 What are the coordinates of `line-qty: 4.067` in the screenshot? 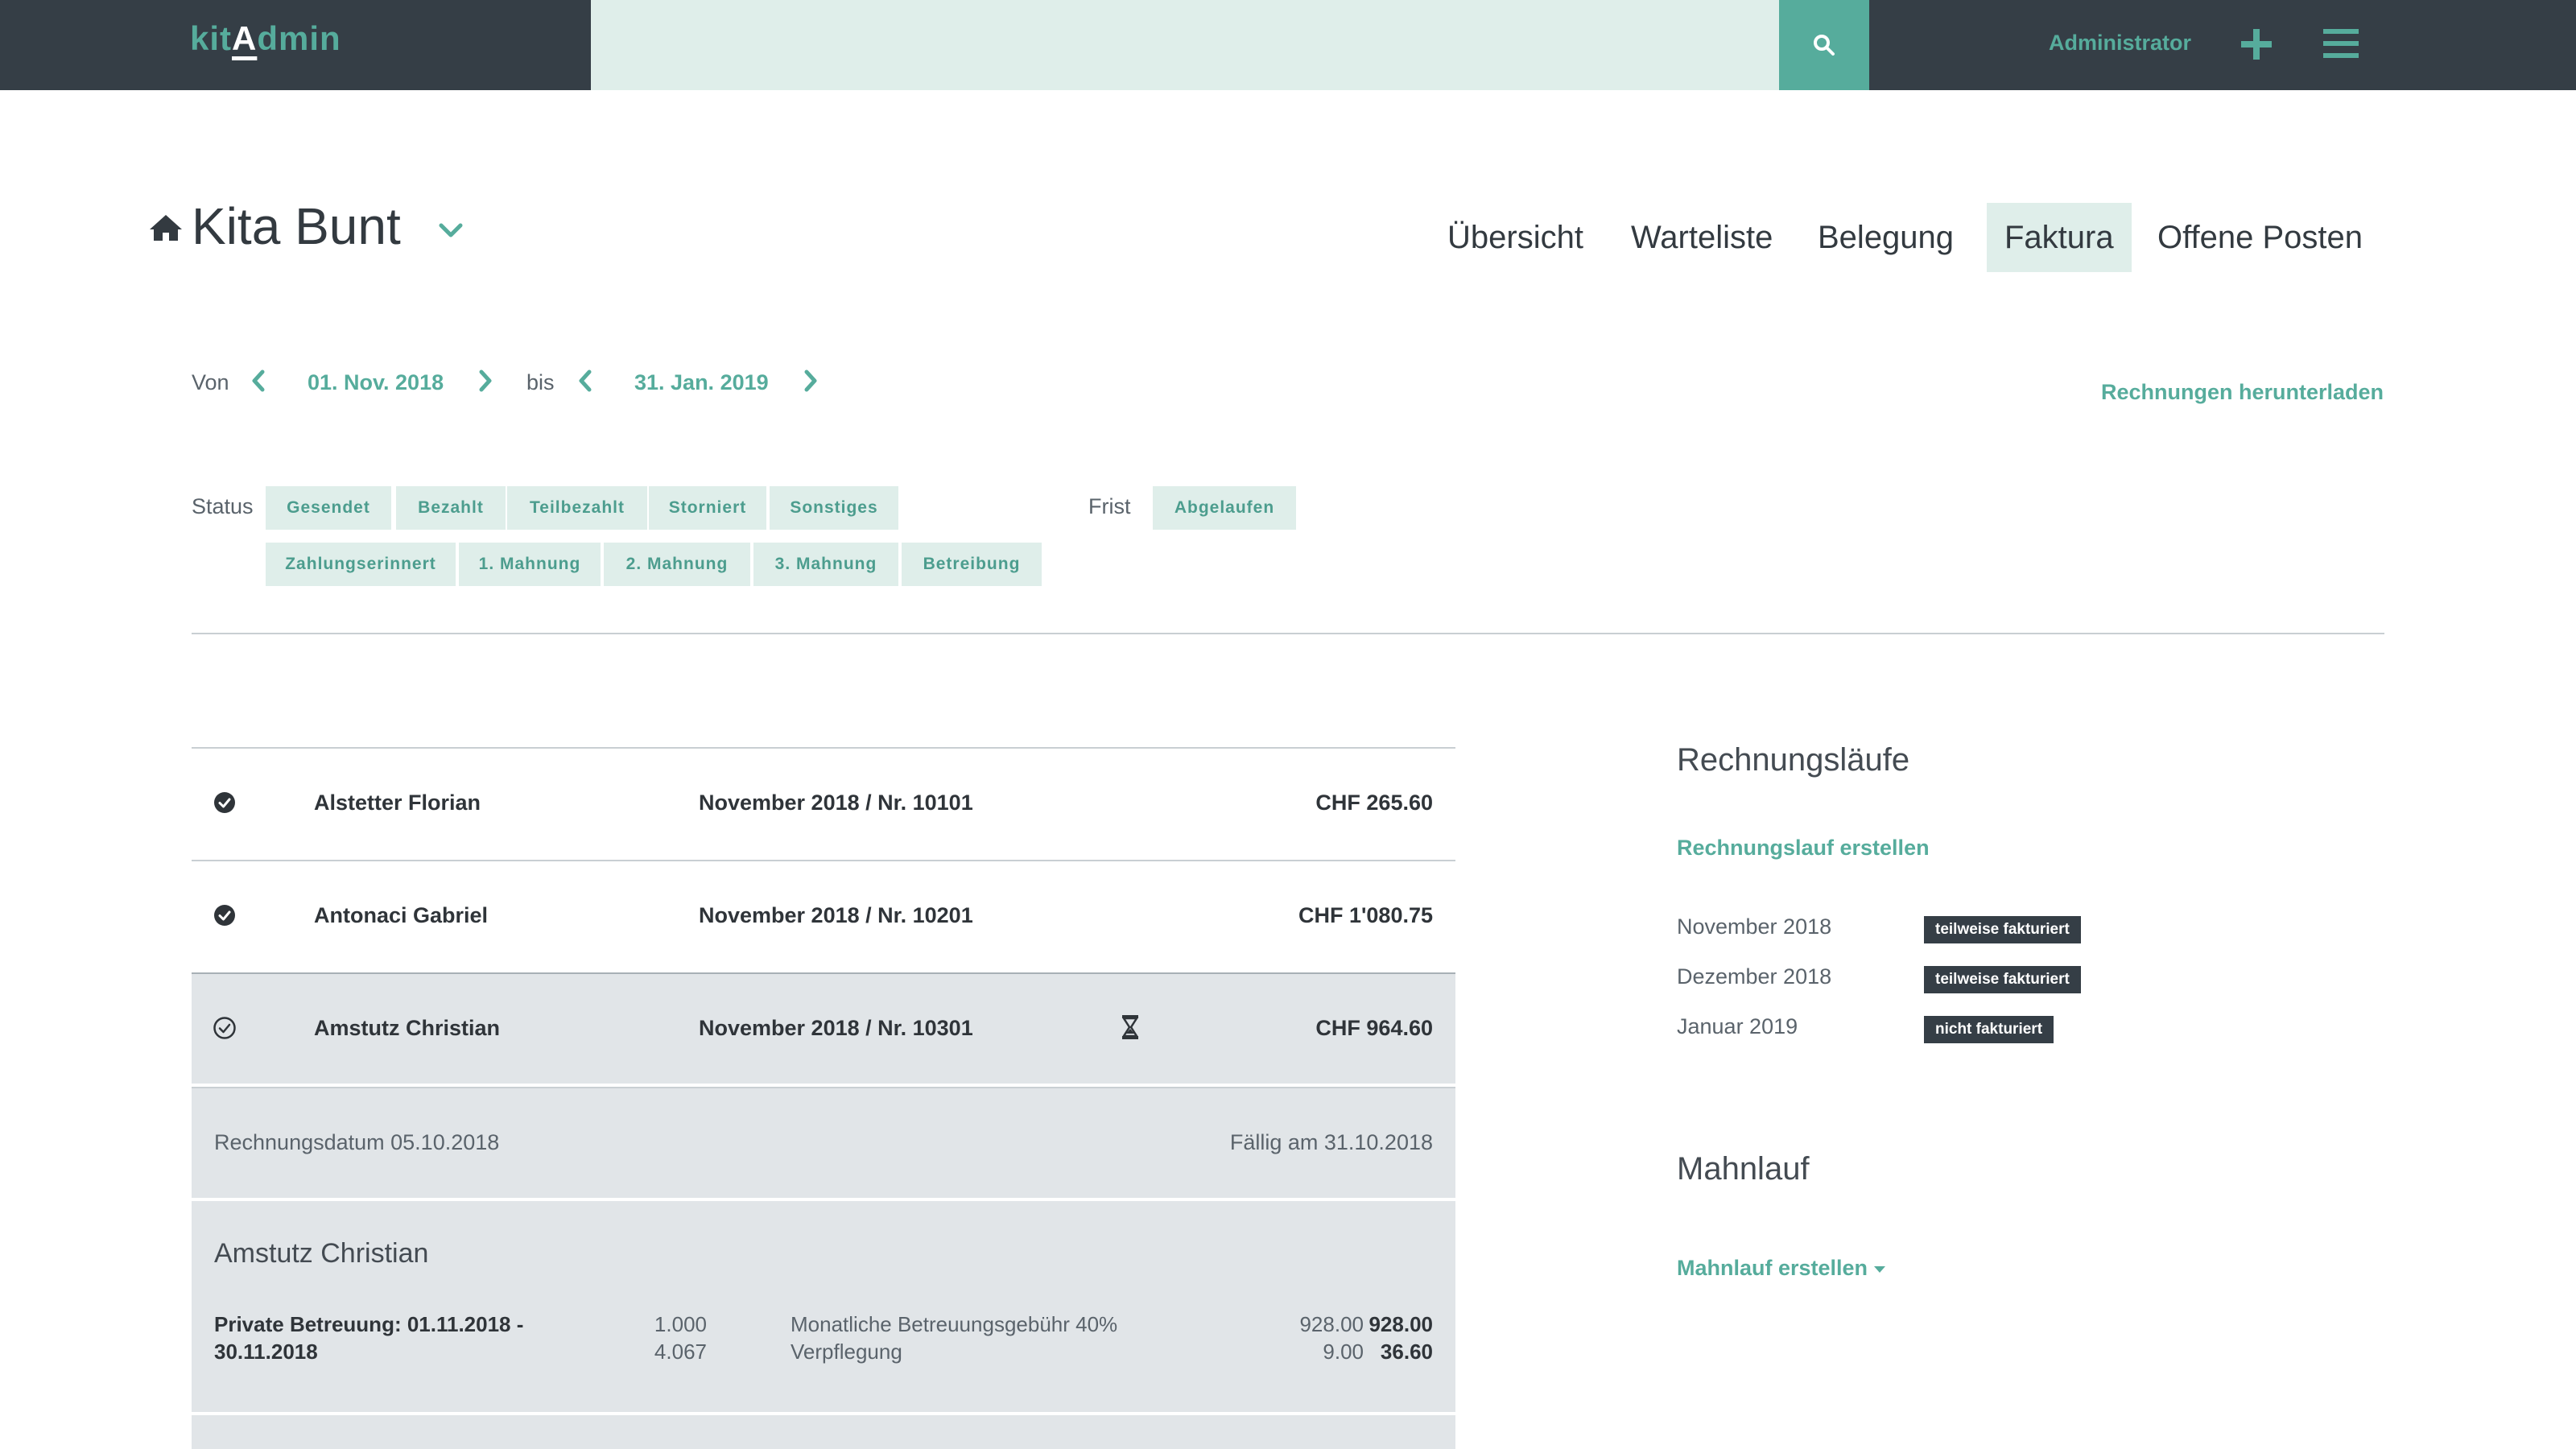 It's located at (680, 1352).